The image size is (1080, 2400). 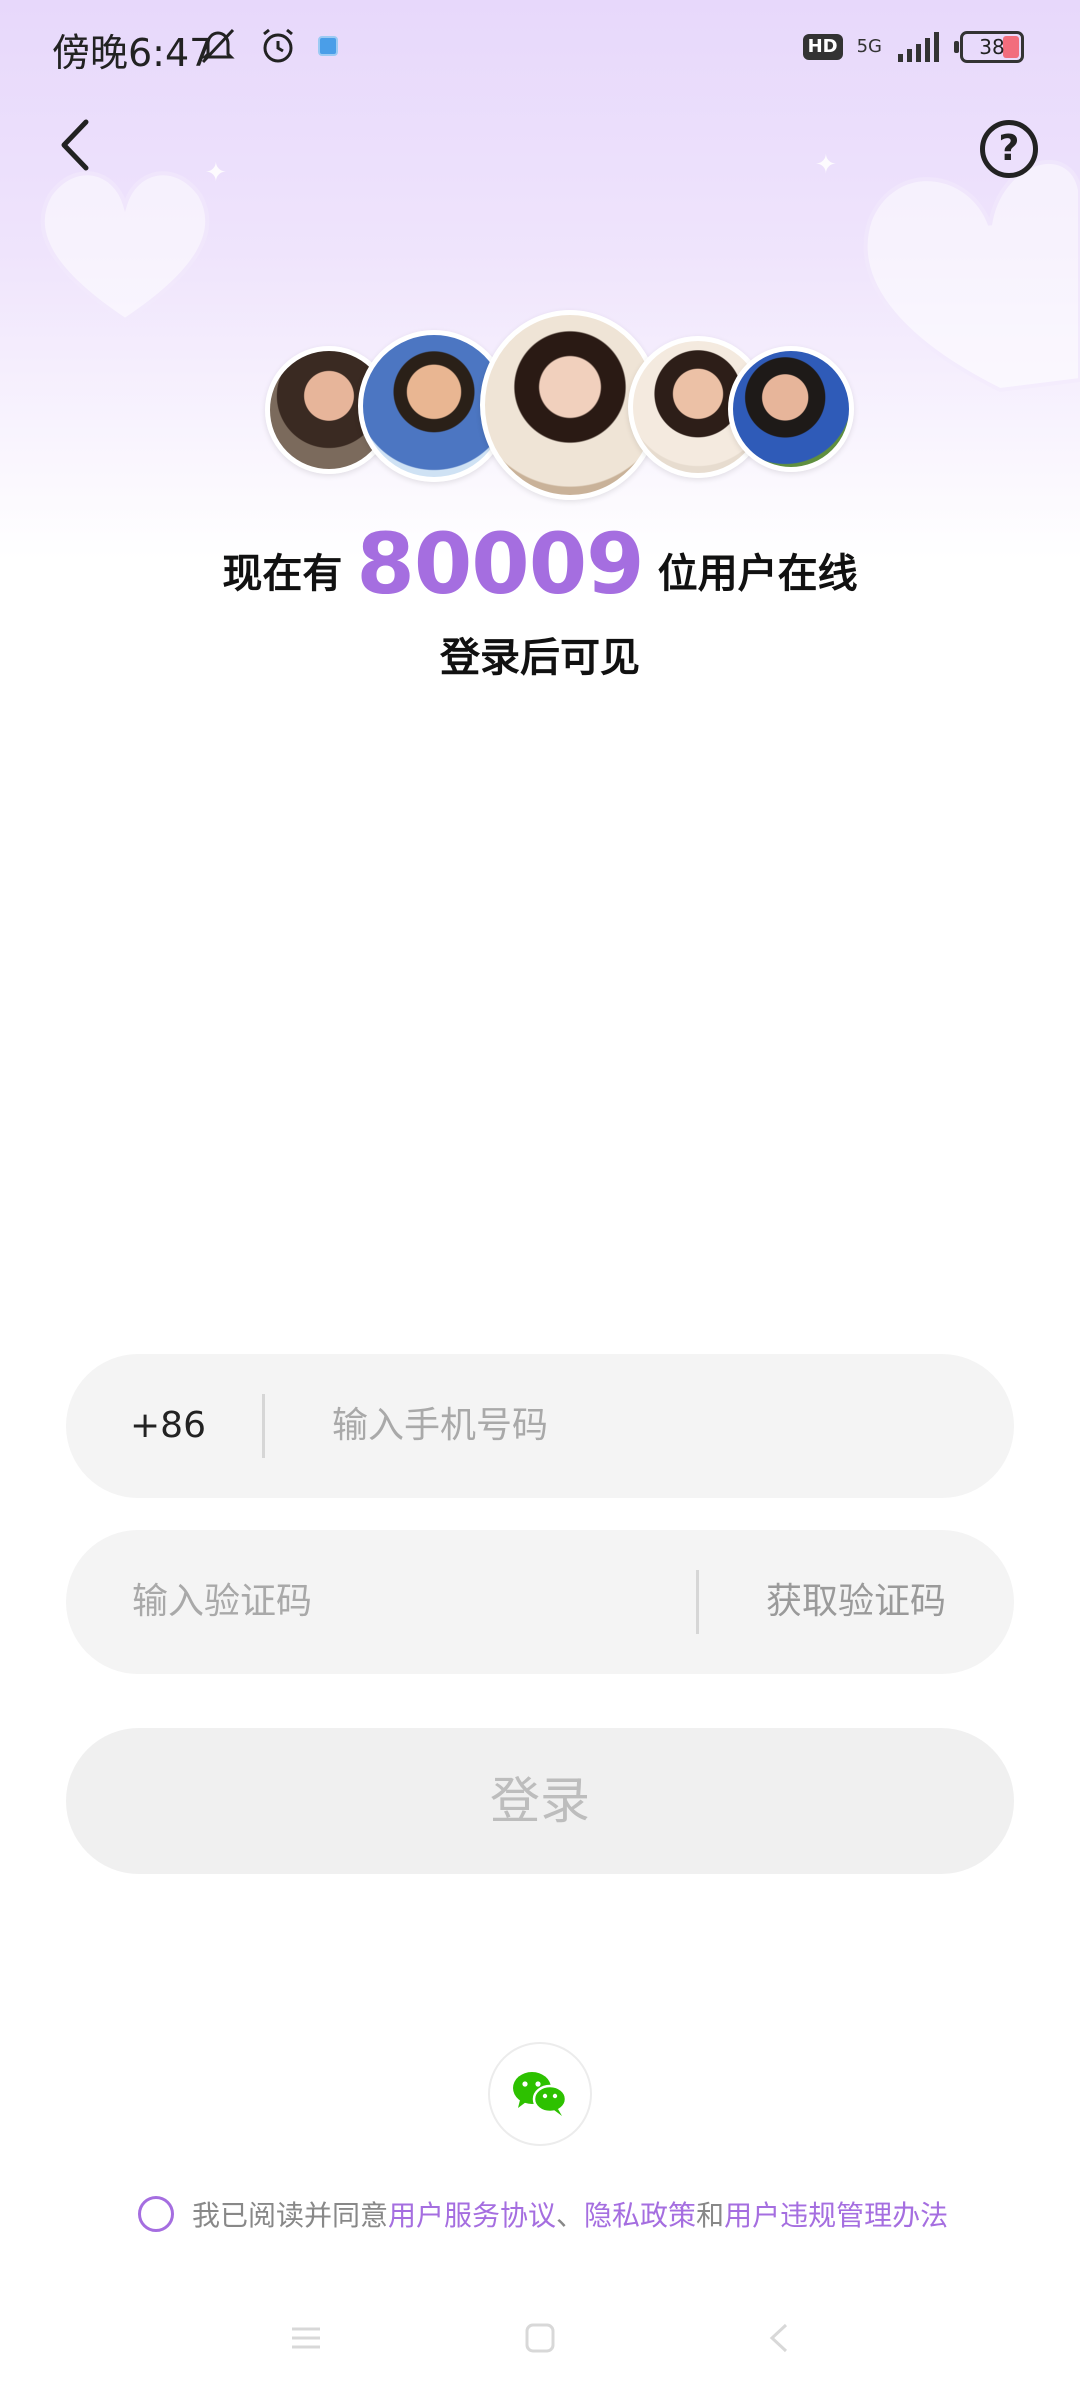 I want to click on help-button: ?, so click(x=1009, y=149).